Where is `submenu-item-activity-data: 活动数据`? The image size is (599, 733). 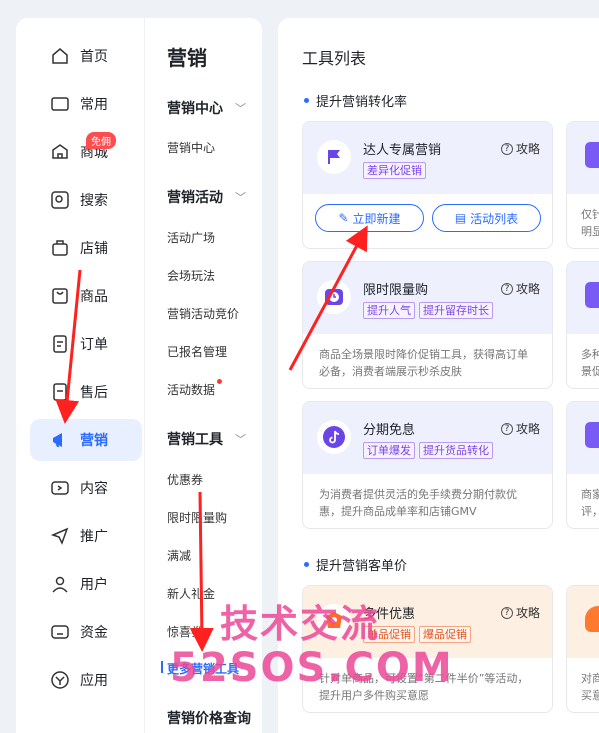 submenu-item-activity-data: 活动数据 is located at coordinates (191, 389).